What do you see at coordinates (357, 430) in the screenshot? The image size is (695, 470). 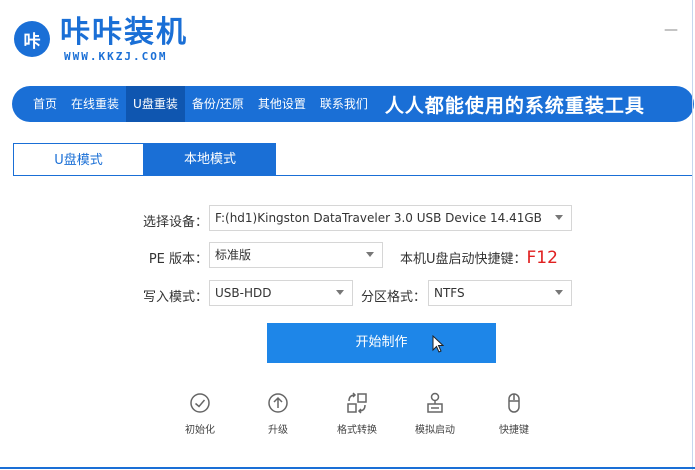 I see `format-convert-label: 格式转换` at bounding box center [357, 430].